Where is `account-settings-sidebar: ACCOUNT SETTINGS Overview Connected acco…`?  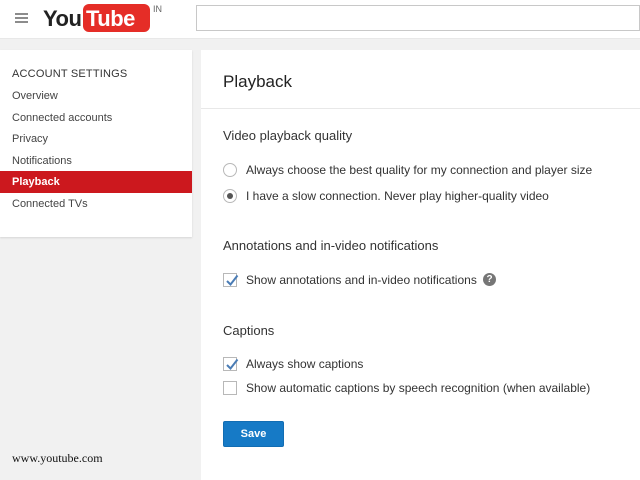
account-settings-sidebar: ACCOUNT SETTINGS Overview Connected acco… is located at coordinates (96, 143).